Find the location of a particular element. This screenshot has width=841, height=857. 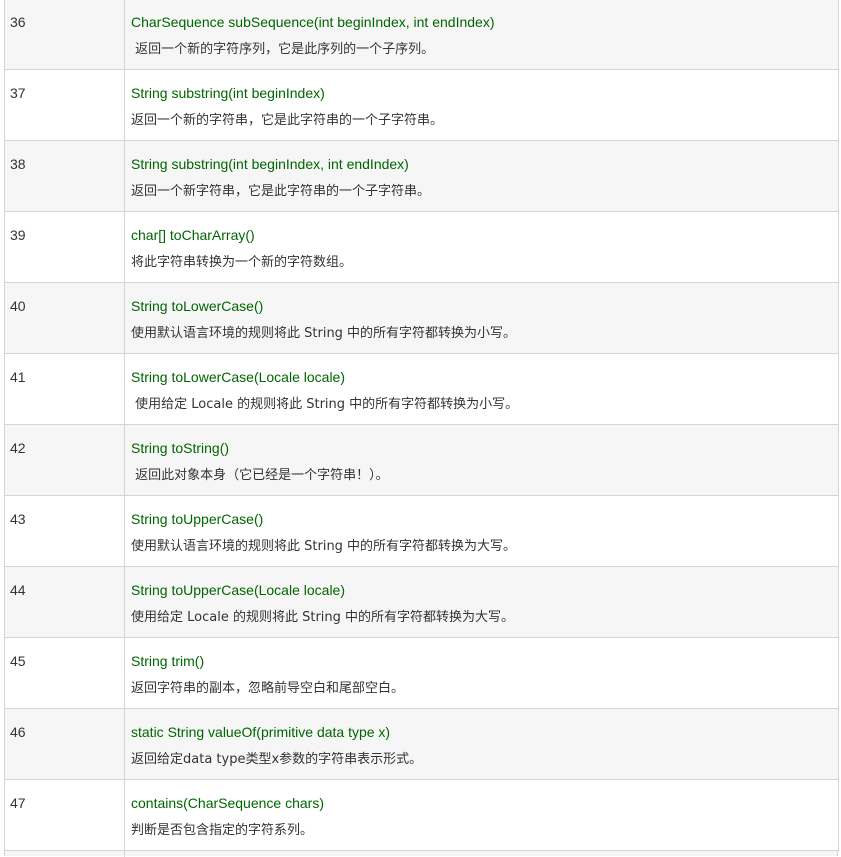

method-description: 返回此对象本身（它已经是一个字符串！）。 is located at coordinates (260, 475).